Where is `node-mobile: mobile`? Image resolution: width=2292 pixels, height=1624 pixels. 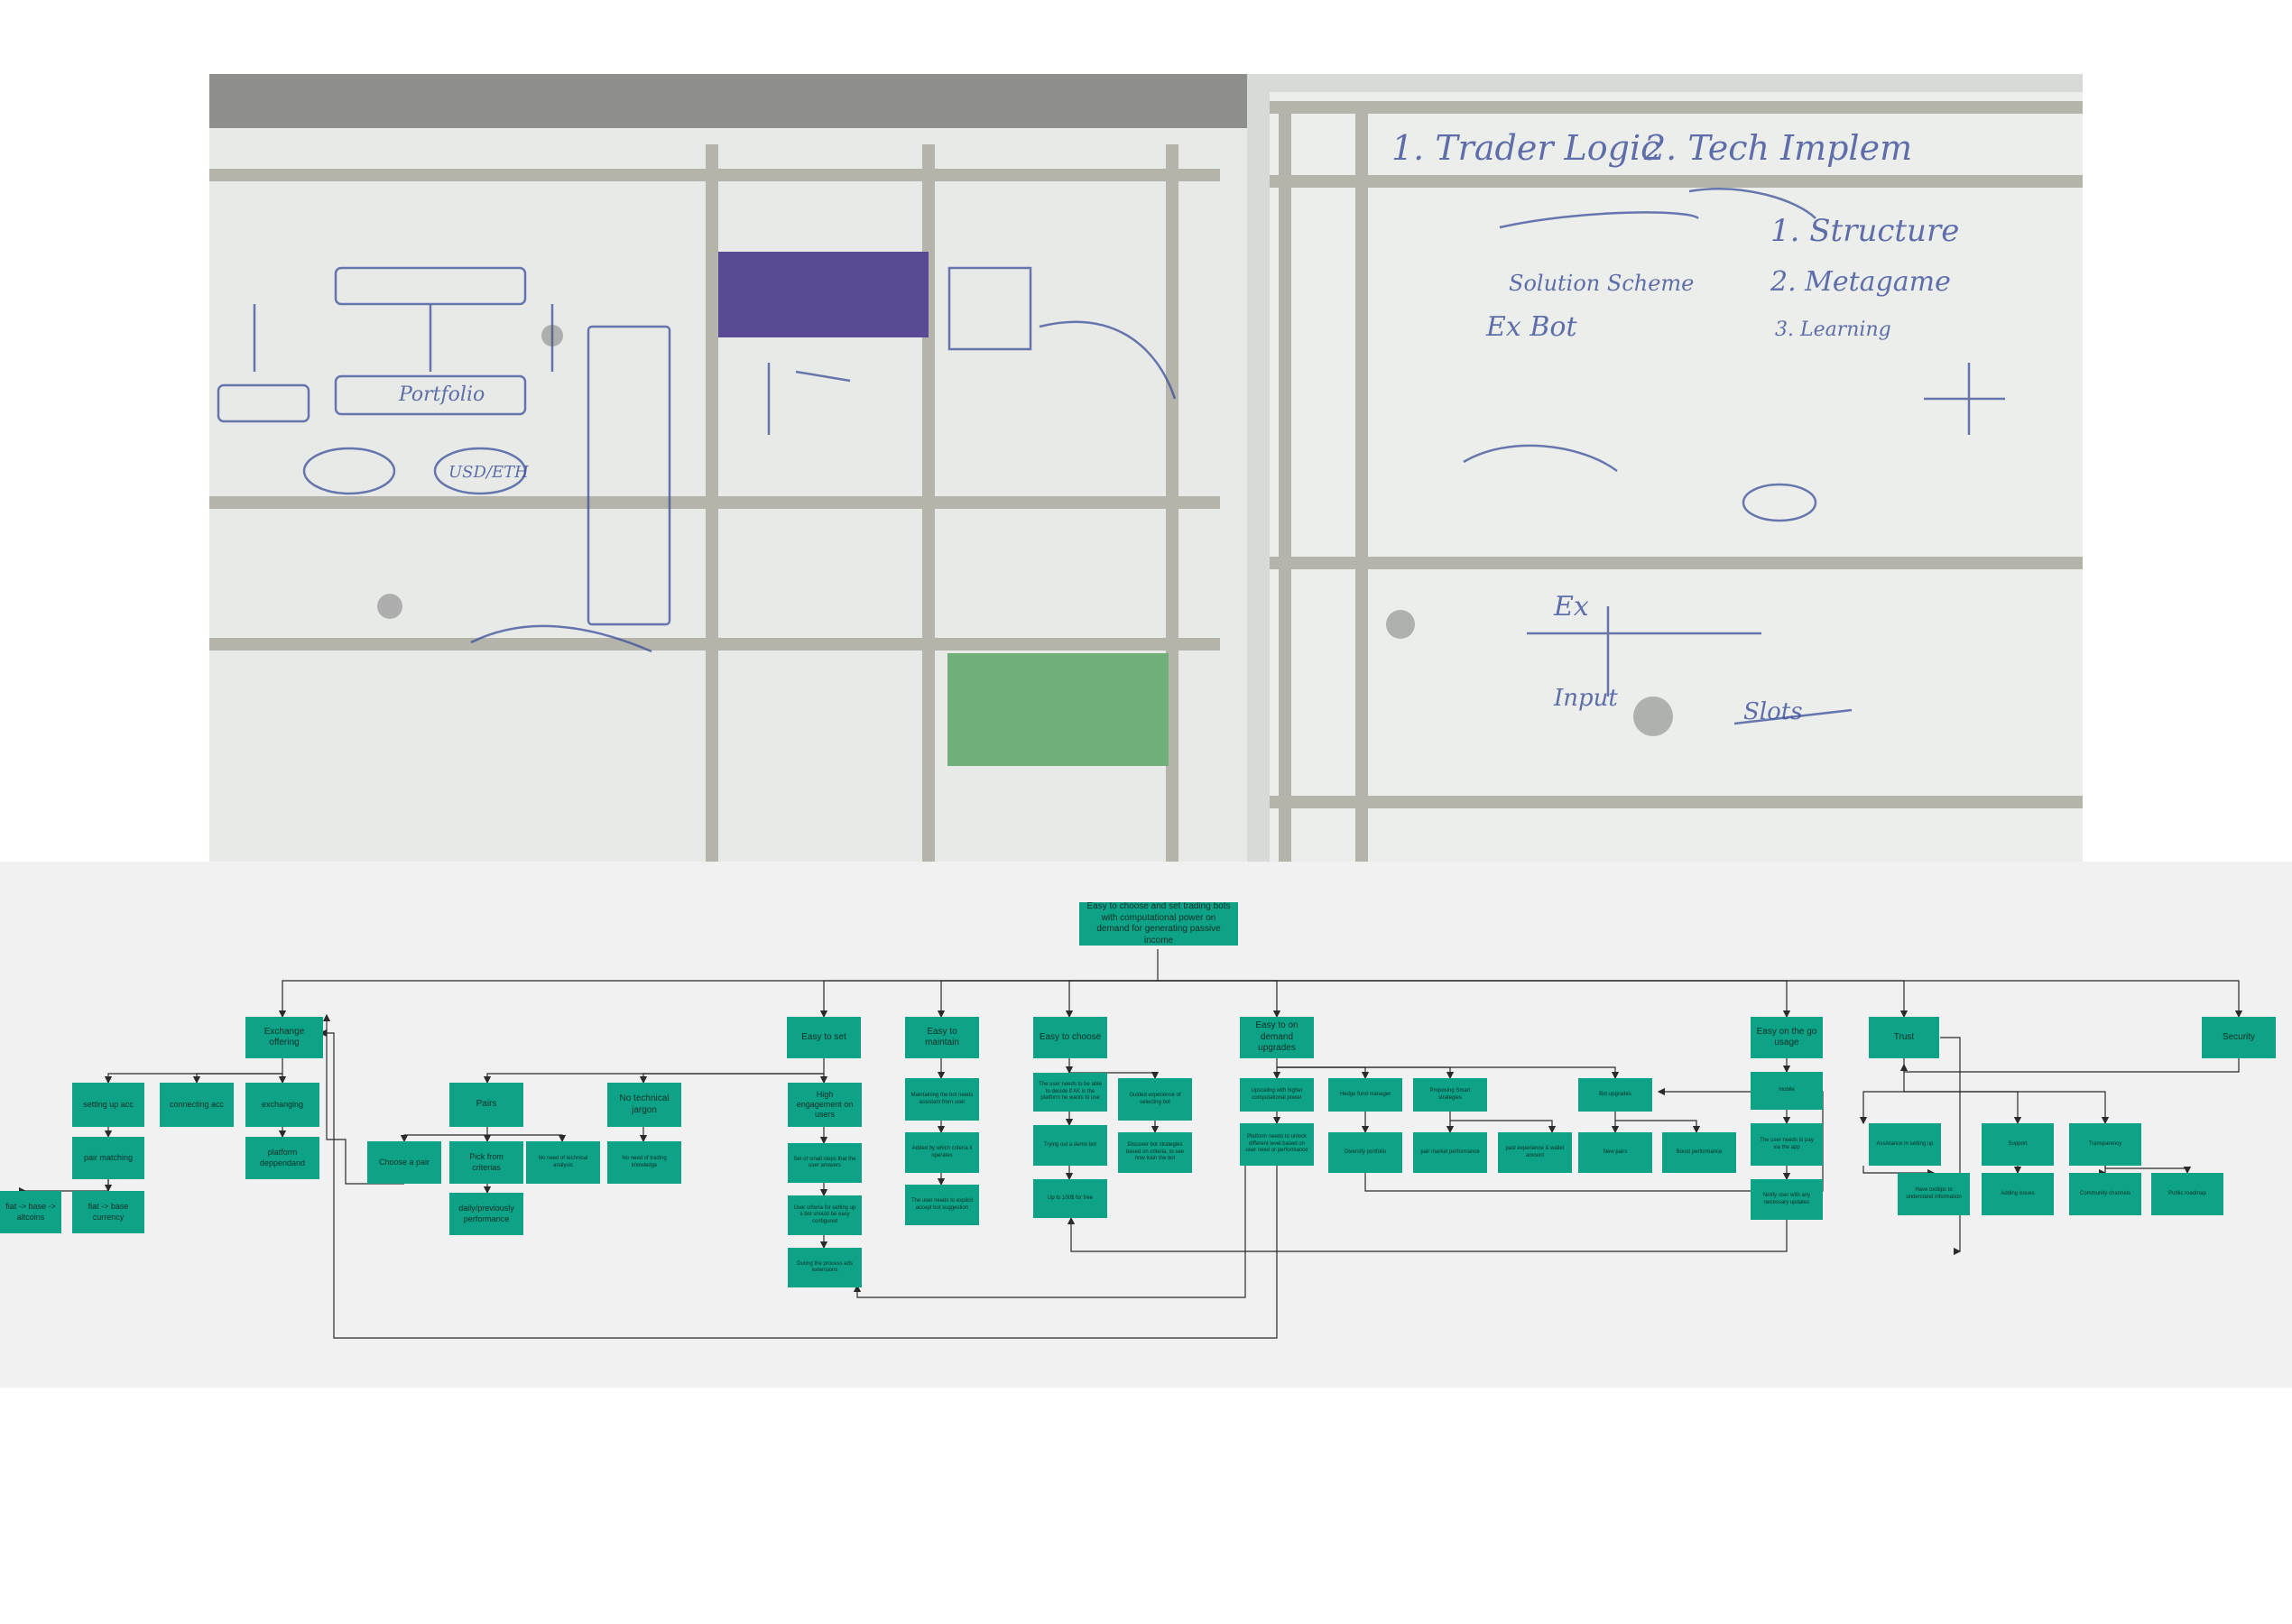 node-mobile: mobile is located at coordinates (1787, 1091).